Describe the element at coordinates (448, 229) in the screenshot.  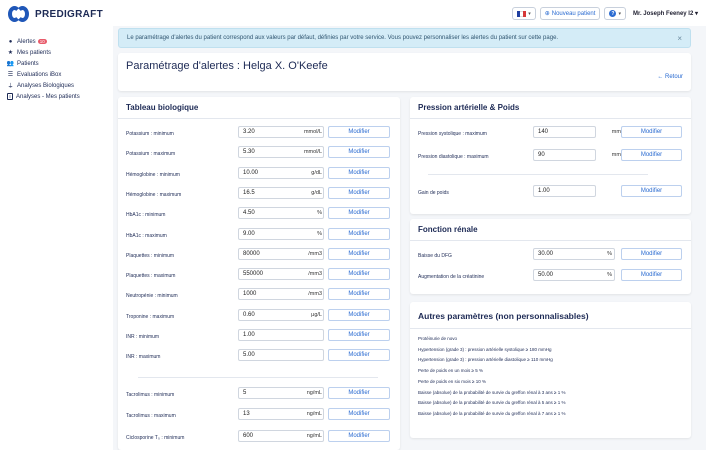
I see `renal-card-title: Fonction rénale` at that location.